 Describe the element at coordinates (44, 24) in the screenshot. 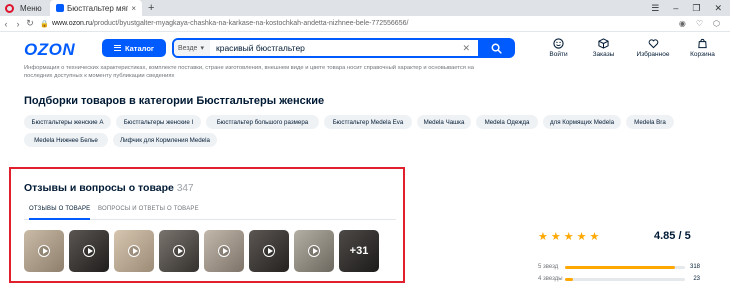

I see `lock-icon: 🔒` at that location.